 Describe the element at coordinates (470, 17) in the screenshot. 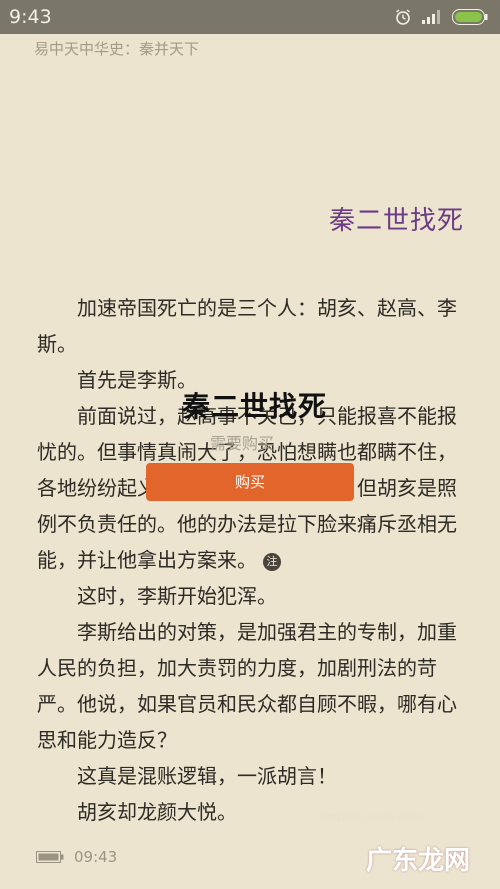

I see `battery-icon` at that location.